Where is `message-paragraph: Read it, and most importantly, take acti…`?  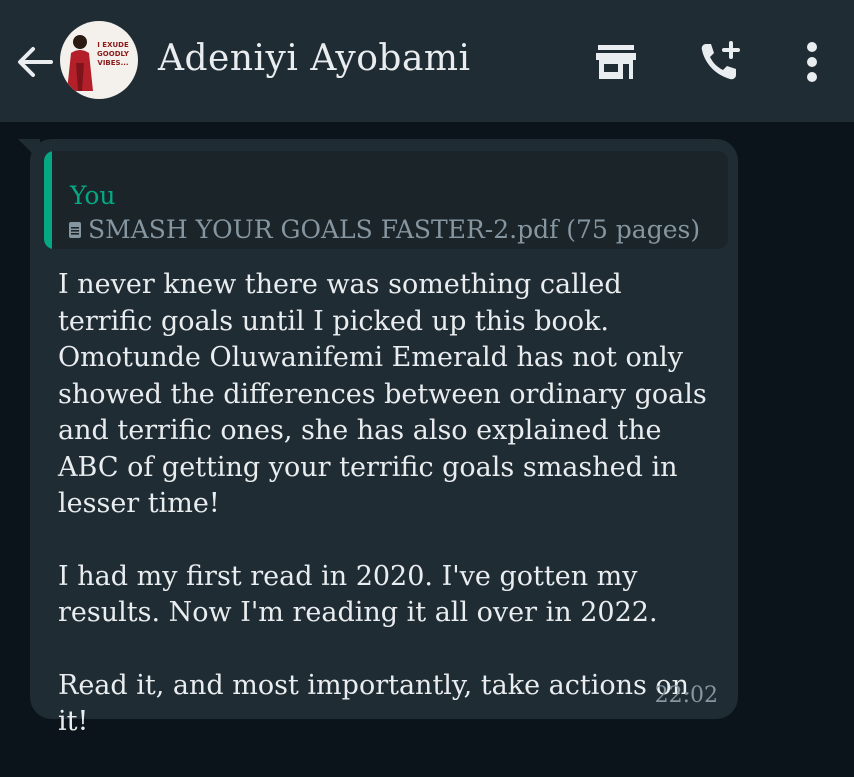 message-paragraph: Read it, and most importantly, take acti… is located at coordinates (374, 703).